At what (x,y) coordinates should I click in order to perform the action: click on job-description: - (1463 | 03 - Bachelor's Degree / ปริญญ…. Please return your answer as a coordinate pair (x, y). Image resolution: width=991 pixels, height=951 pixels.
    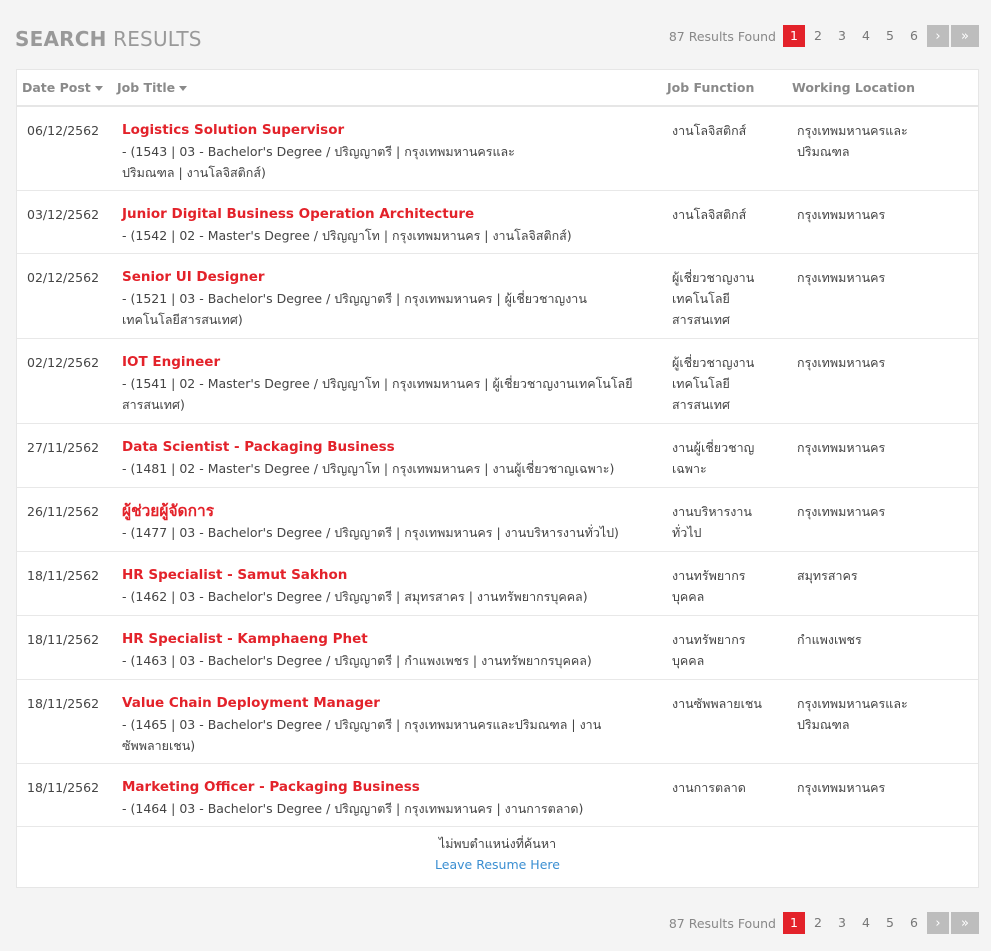
    Looking at the image, I should click on (357, 660).